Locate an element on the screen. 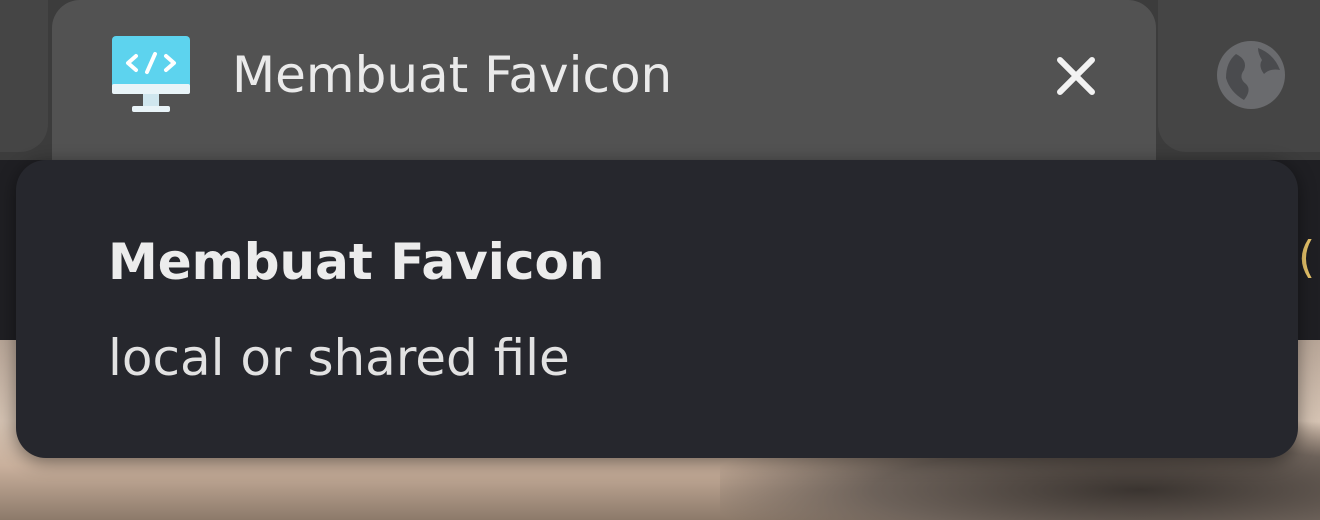 This screenshot has width=1320, height=520. tab-close-button is located at coordinates (1076, 76).